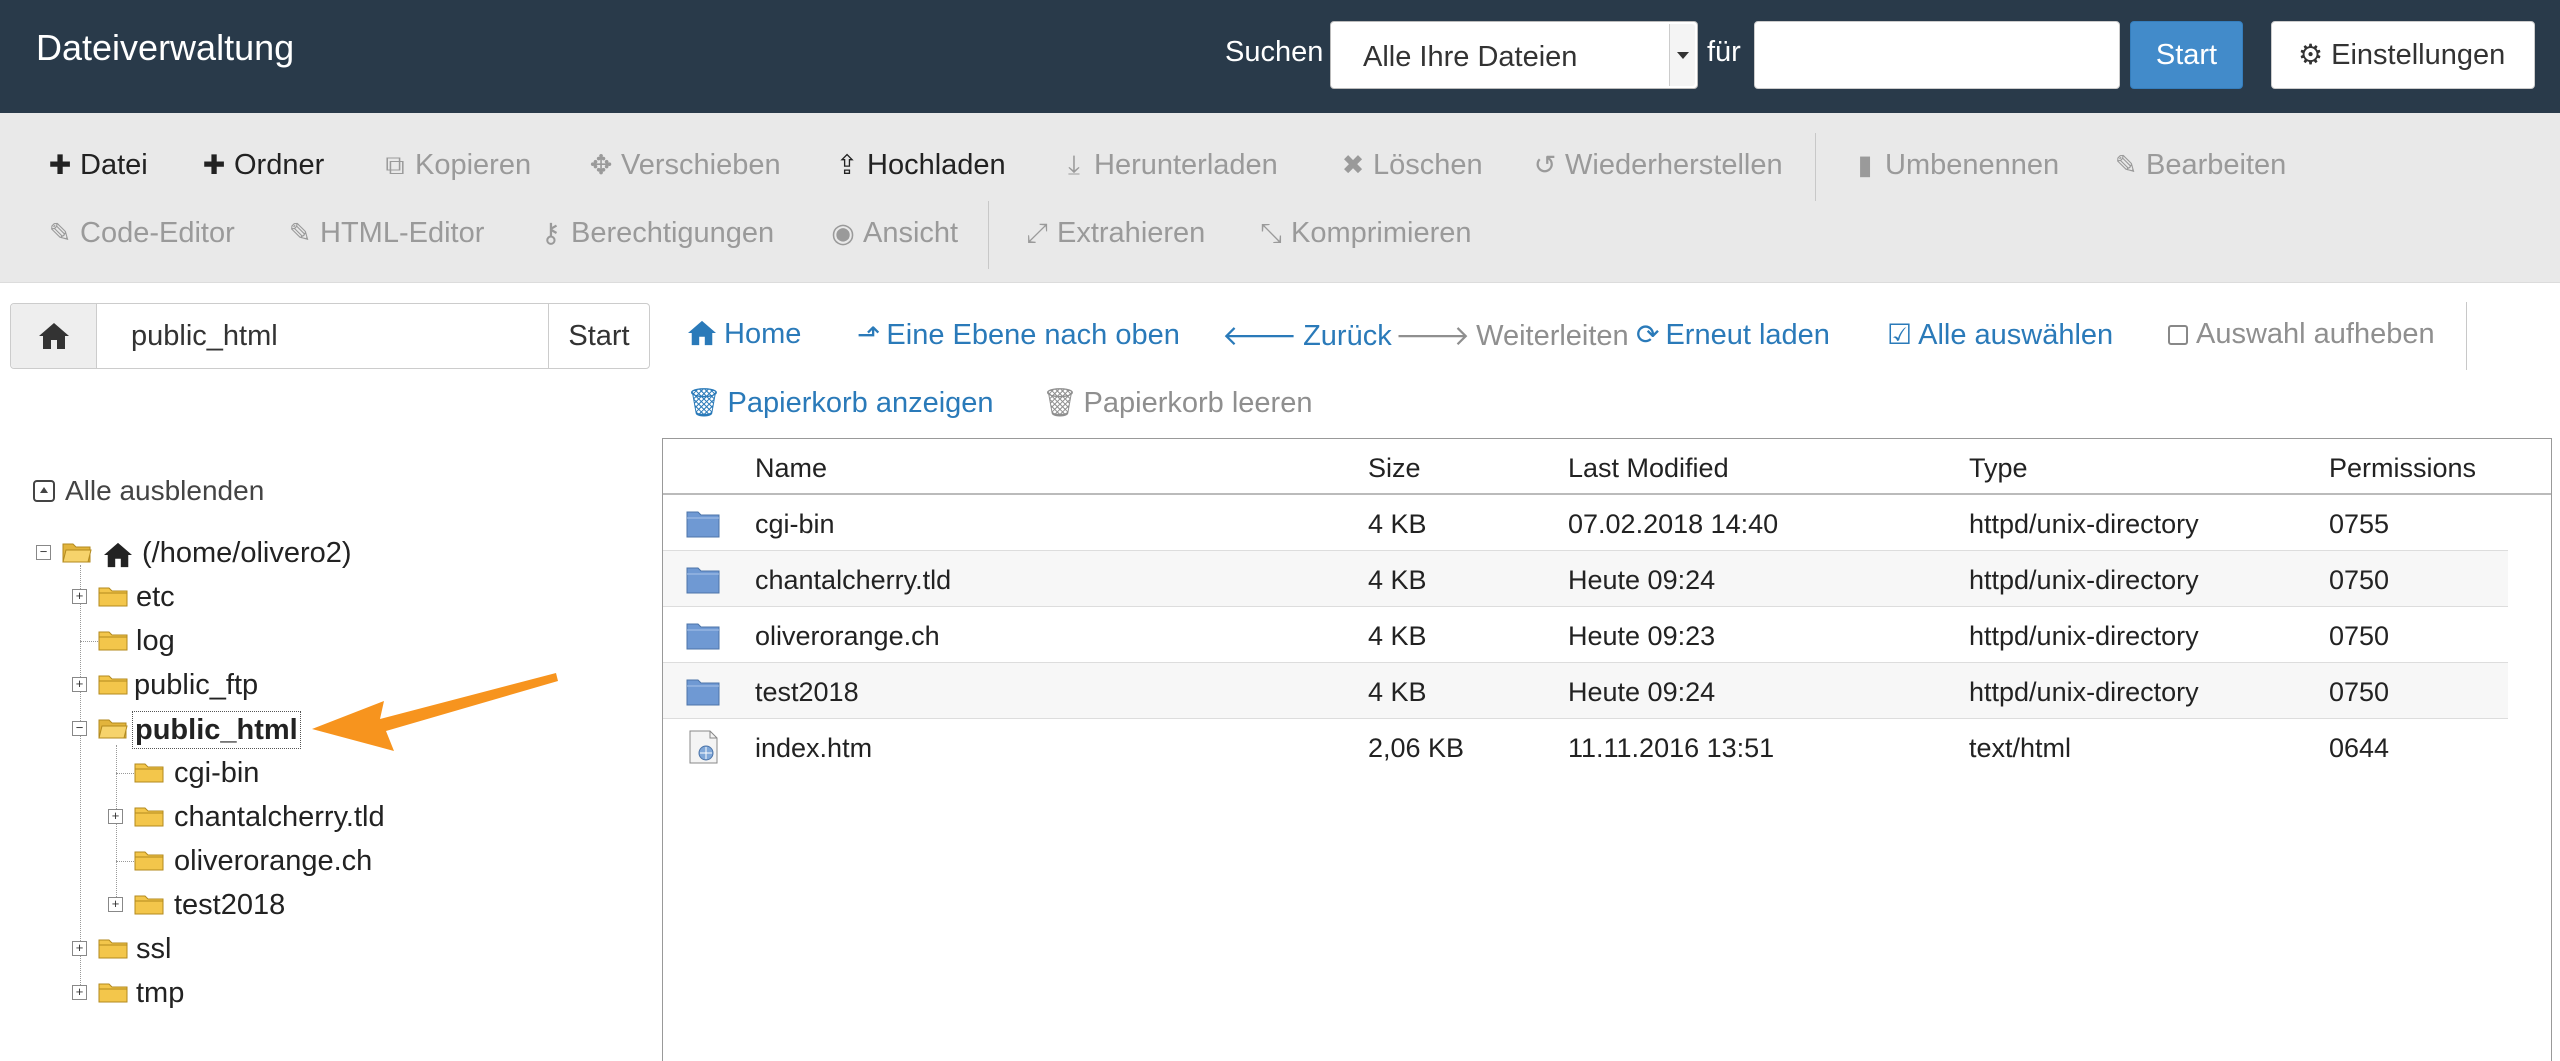  I want to click on new-file-button: ✚ Datei, so click(96, 165).